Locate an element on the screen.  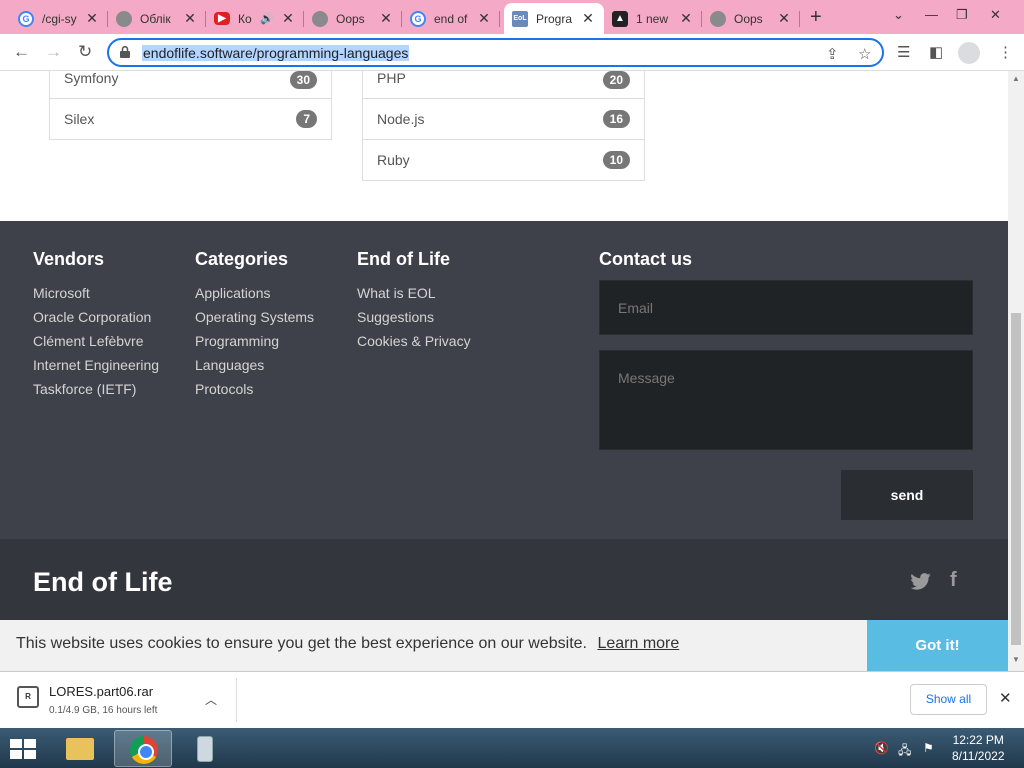
brand-logo: End of Life is located at coordinates (102, 582).